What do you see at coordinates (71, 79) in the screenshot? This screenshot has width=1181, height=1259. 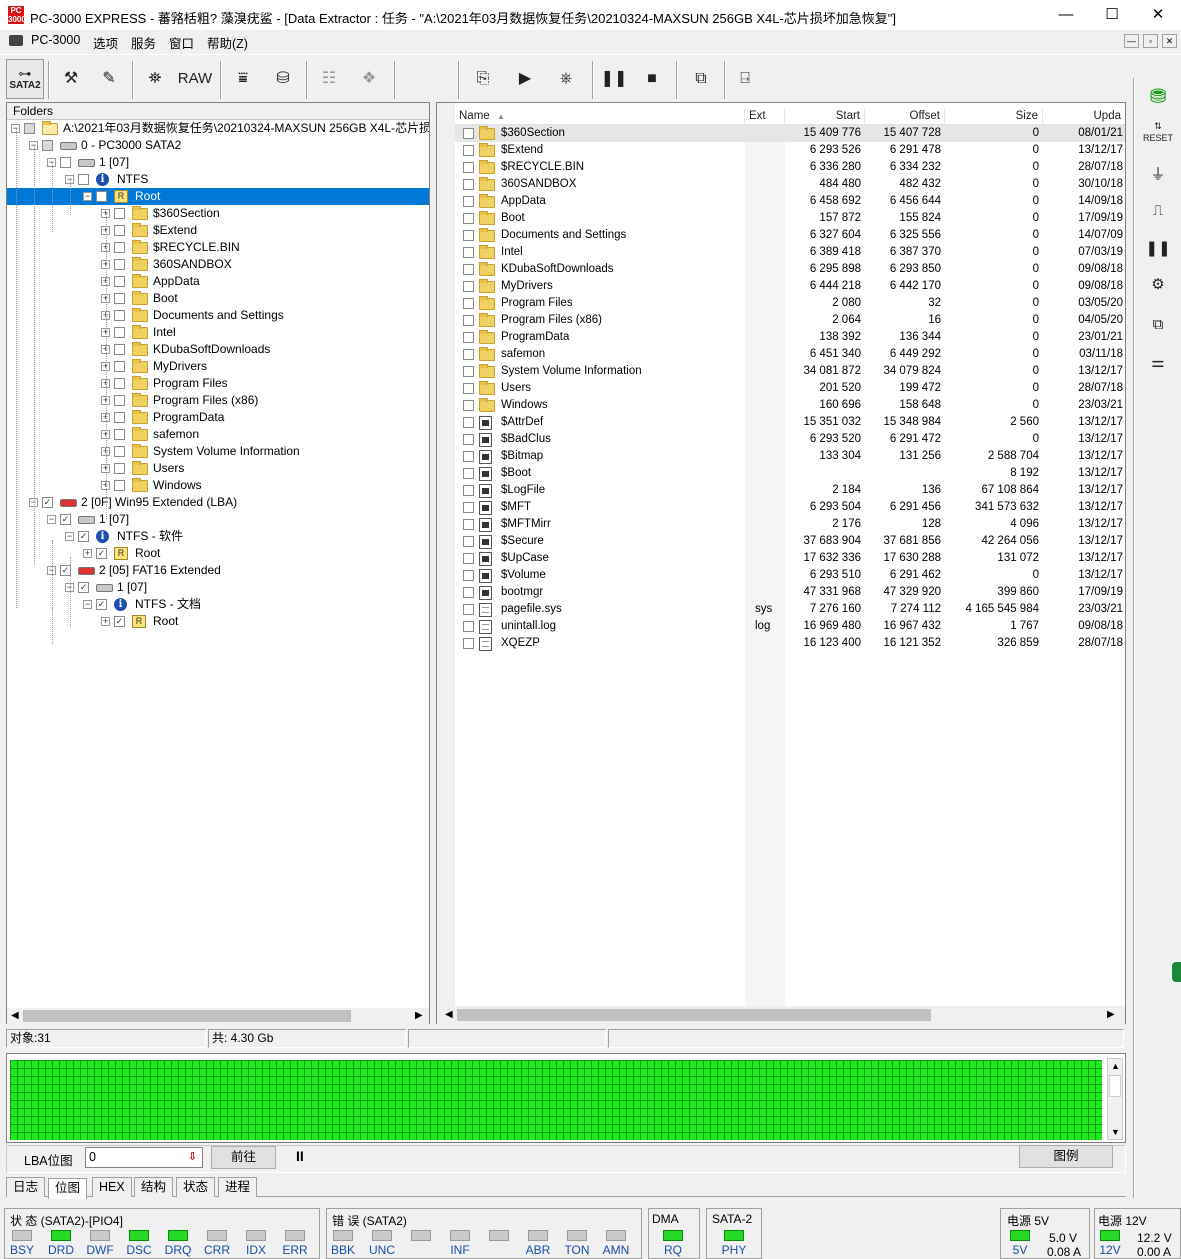 I see `tools-icon: ⚒` at bounding box center [71, 79].